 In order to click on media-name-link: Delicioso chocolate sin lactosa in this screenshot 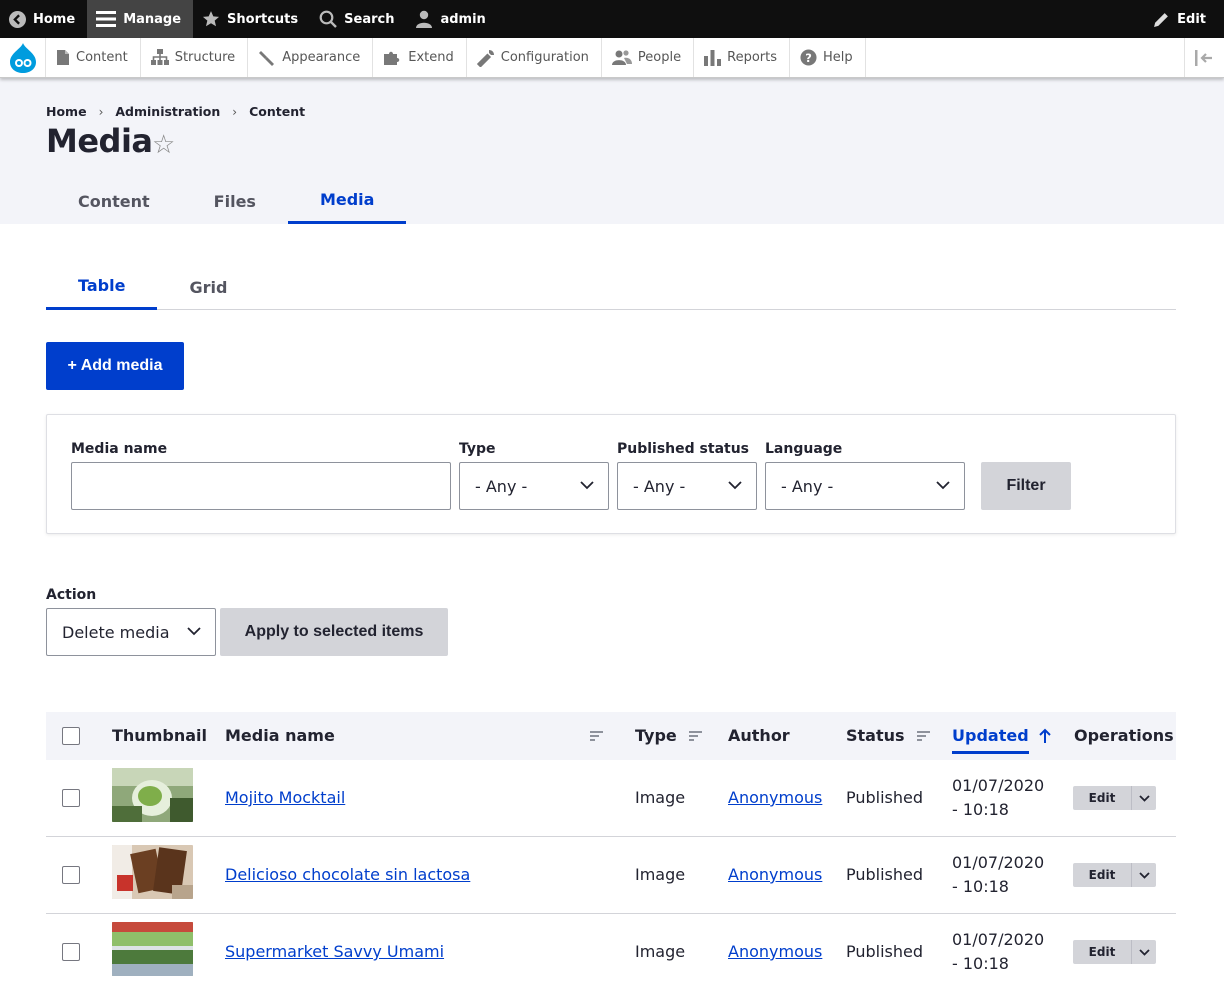, I will do `click(347, 874)`.